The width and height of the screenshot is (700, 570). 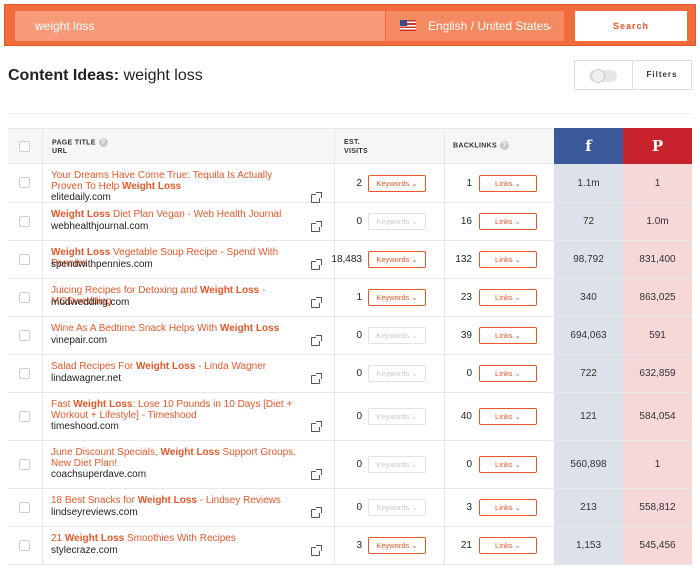 I want to click on search-button: Search, so click(x=631, y=26).